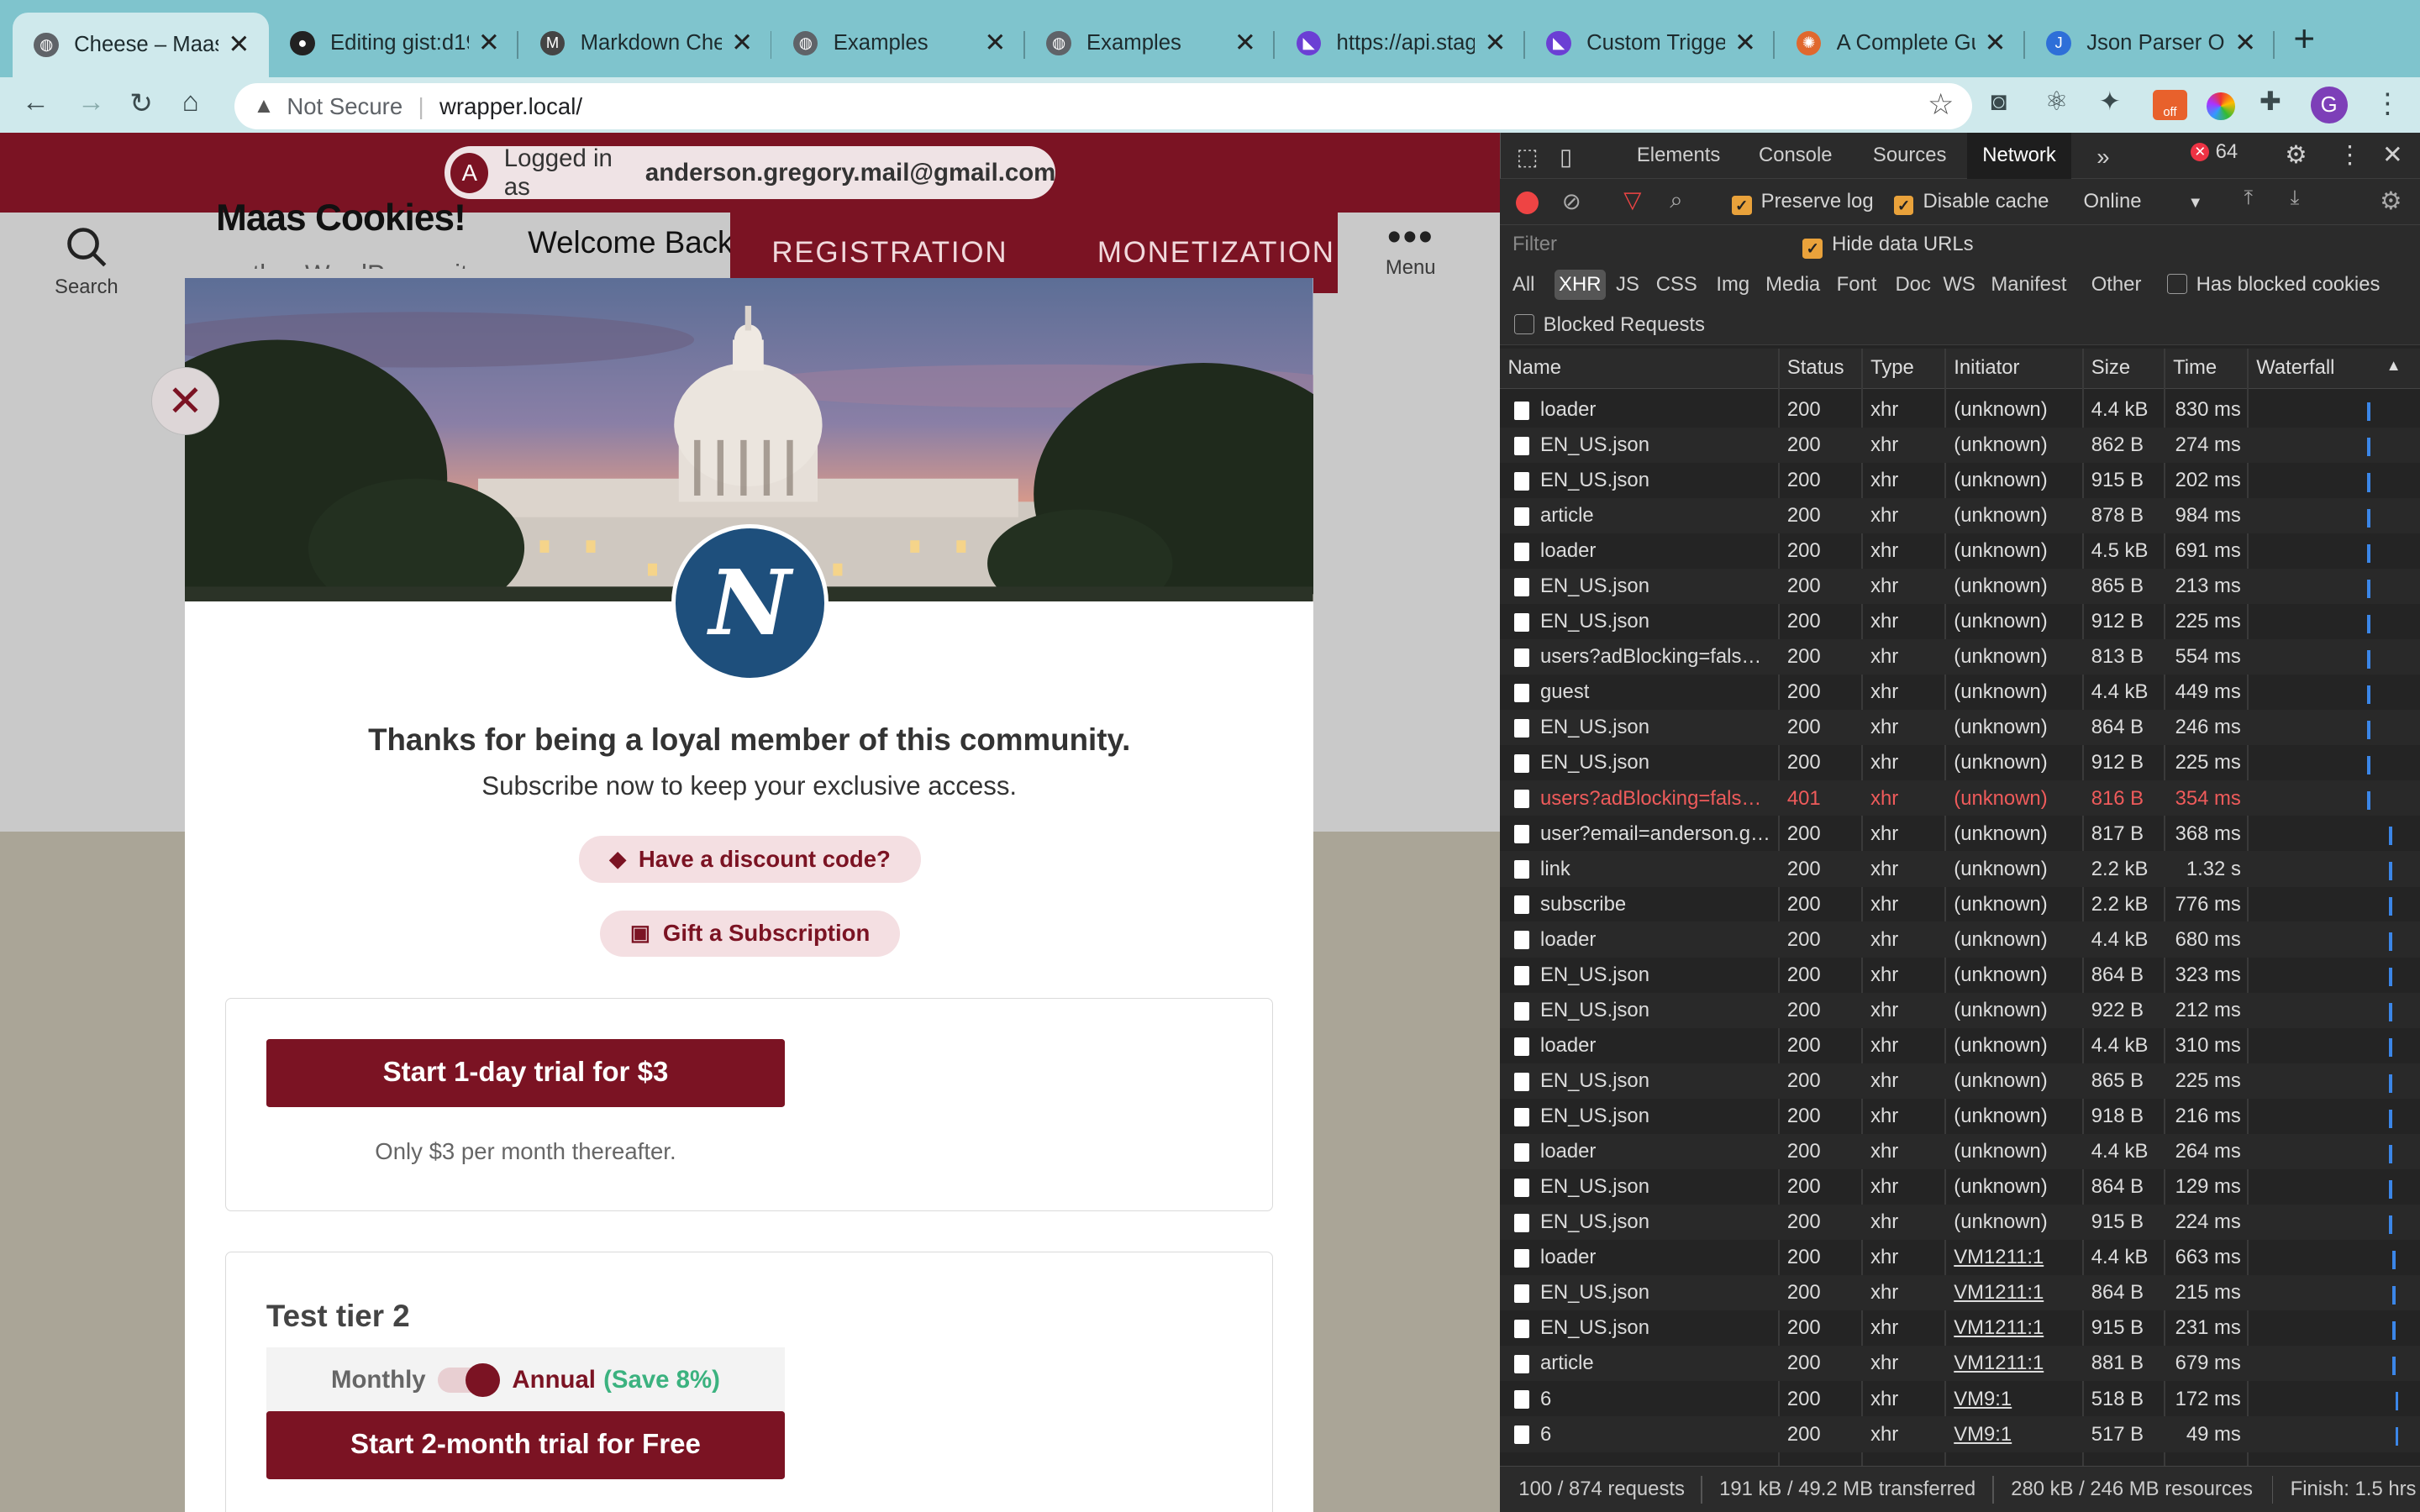 The width and height of the screenshot is (2420, 1512). What do you see at coordinates (1528, 157) in the screenshot?
I see `inspect-element-icon: ⬚` at bounding box center [1528, 157].